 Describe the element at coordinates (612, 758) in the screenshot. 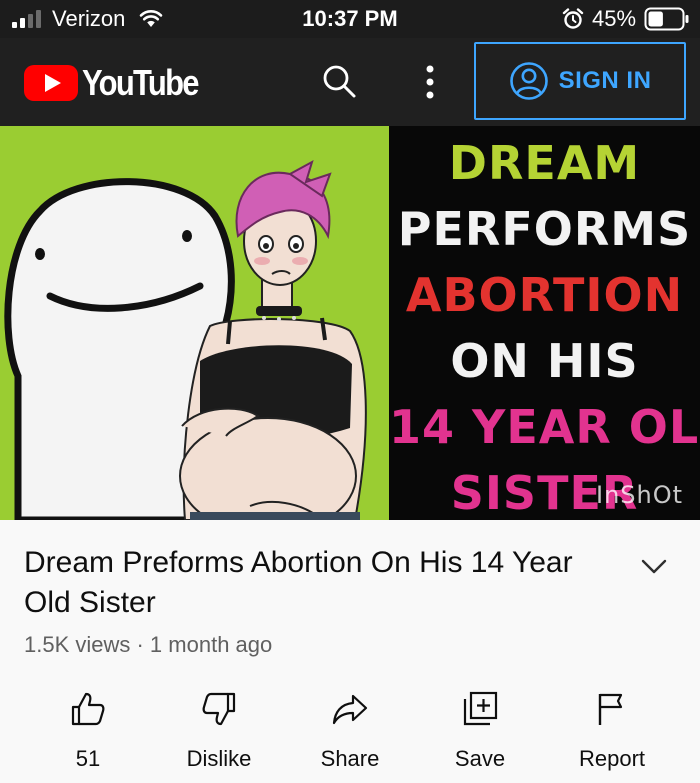

I see `report-label: Report` at that location.